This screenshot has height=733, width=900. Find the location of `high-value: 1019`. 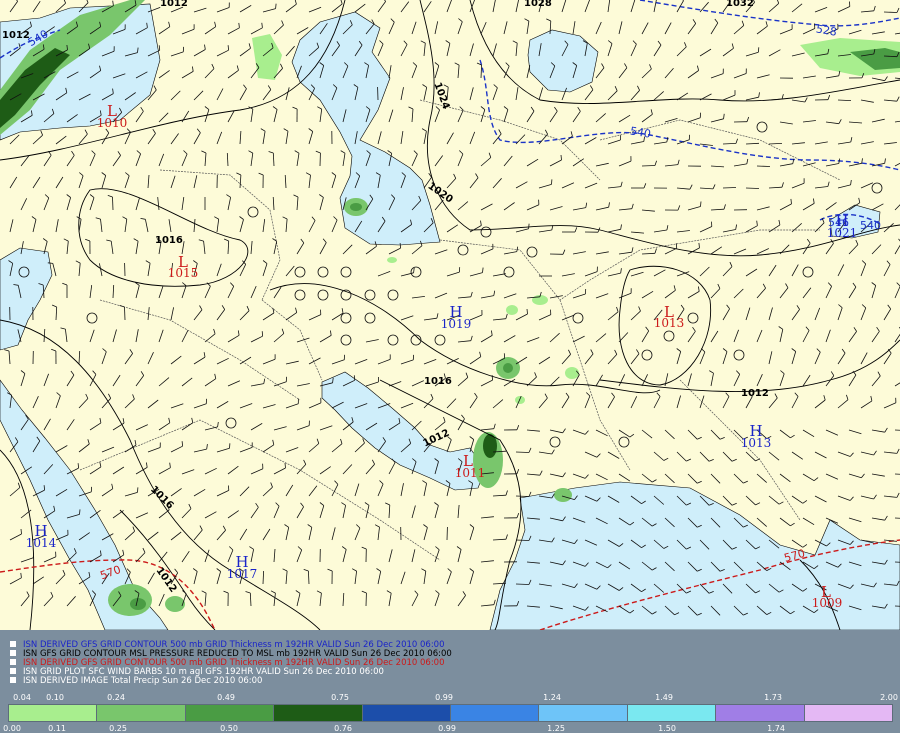

high-value: 1019 is located at coordinates (456, 324).